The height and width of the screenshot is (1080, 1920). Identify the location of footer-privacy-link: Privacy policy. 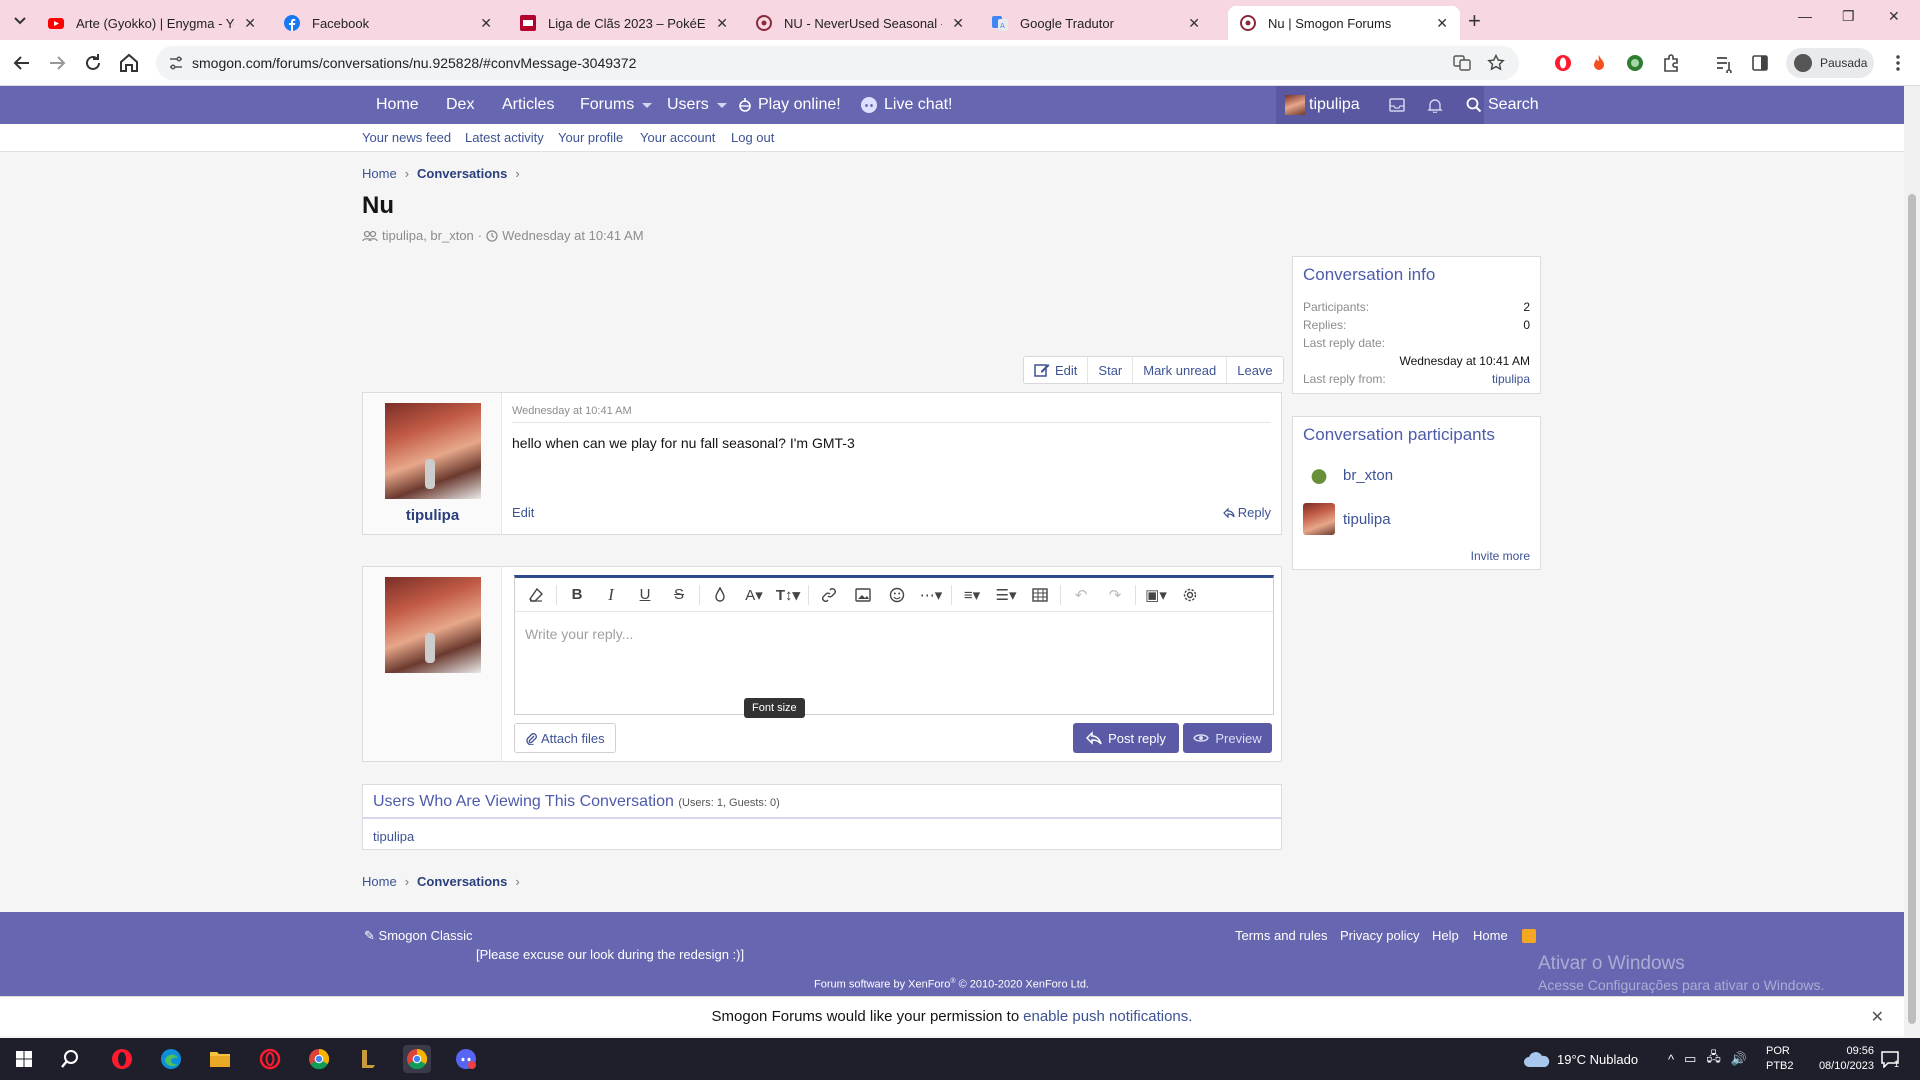
(1379, 935).